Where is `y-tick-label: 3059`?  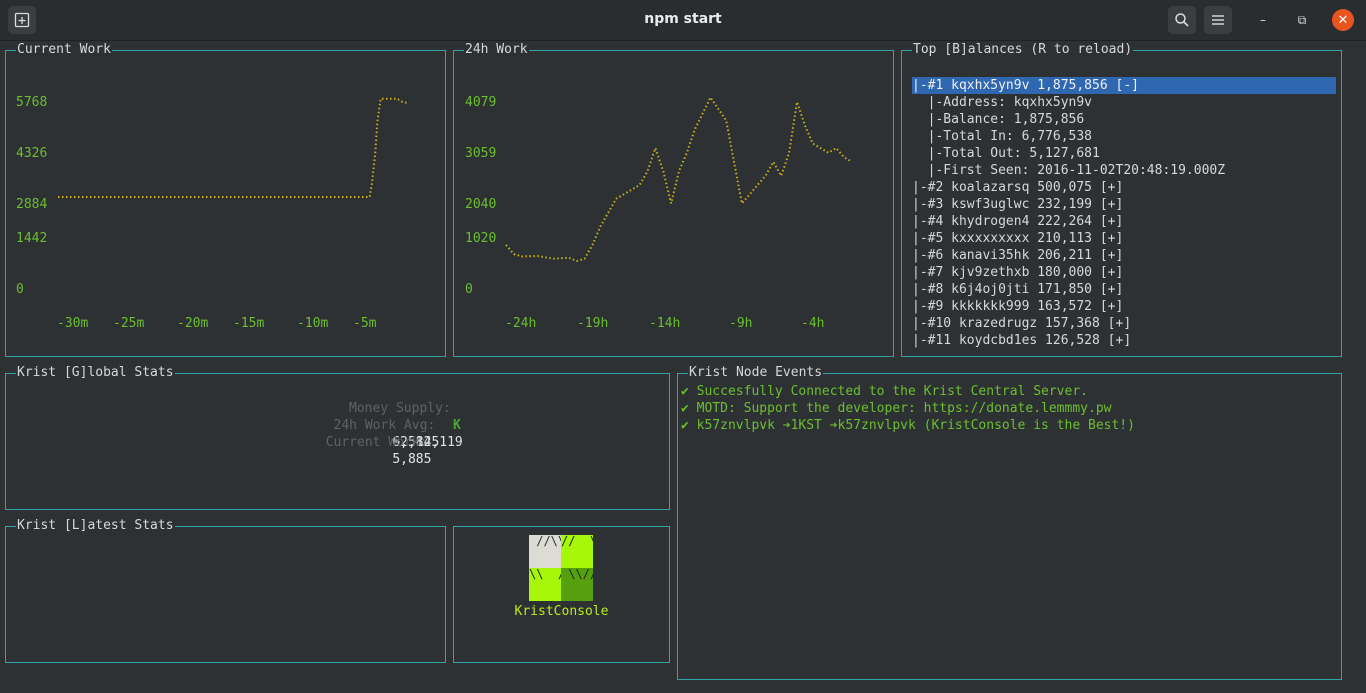 y-tick-label: 3059 is located at coordinates (481, 153).